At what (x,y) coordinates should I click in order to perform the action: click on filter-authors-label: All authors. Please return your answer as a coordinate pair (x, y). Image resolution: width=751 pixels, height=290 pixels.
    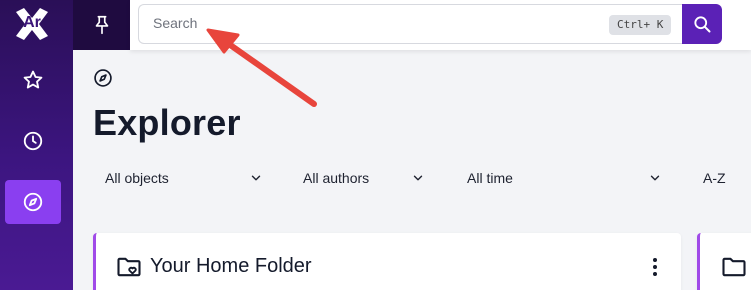
    Looking at the image, I should click on (336, 178).